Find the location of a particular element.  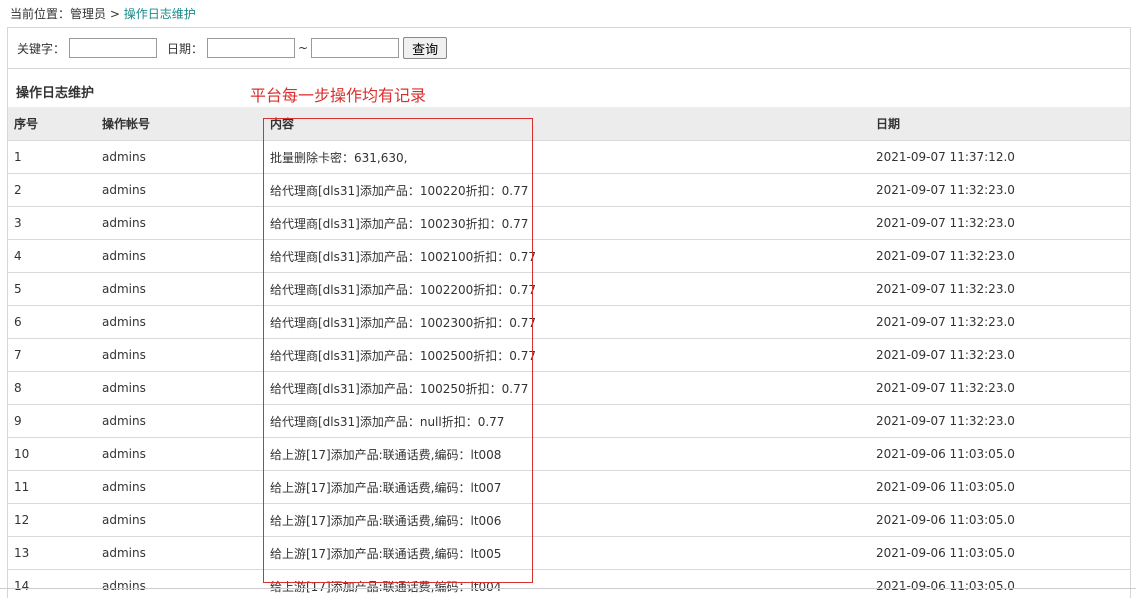

cell-content: 给代理商[dls31]添加产品：100220折扣：0.77 is located at coordinates (567, 190).